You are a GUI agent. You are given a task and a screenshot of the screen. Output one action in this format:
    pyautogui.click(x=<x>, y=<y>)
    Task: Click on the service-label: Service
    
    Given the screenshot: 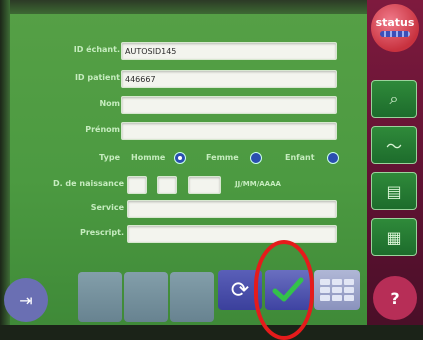 What is the action you would take?
    pyautogui.click(x=107, y=207)
    